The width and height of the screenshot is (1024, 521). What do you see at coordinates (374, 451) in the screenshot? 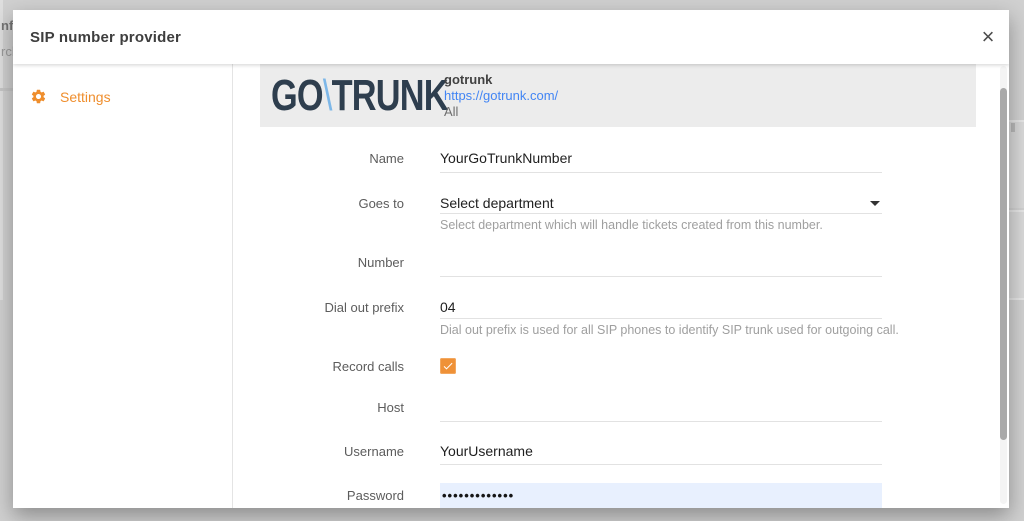
I see `username-field-label: Username` at bounding box center [374, 451].